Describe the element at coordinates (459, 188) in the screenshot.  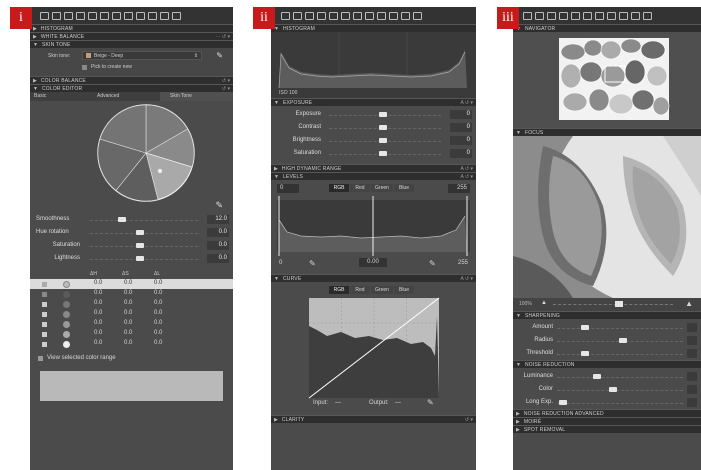
I see `levels-input-high: 255` at that location.